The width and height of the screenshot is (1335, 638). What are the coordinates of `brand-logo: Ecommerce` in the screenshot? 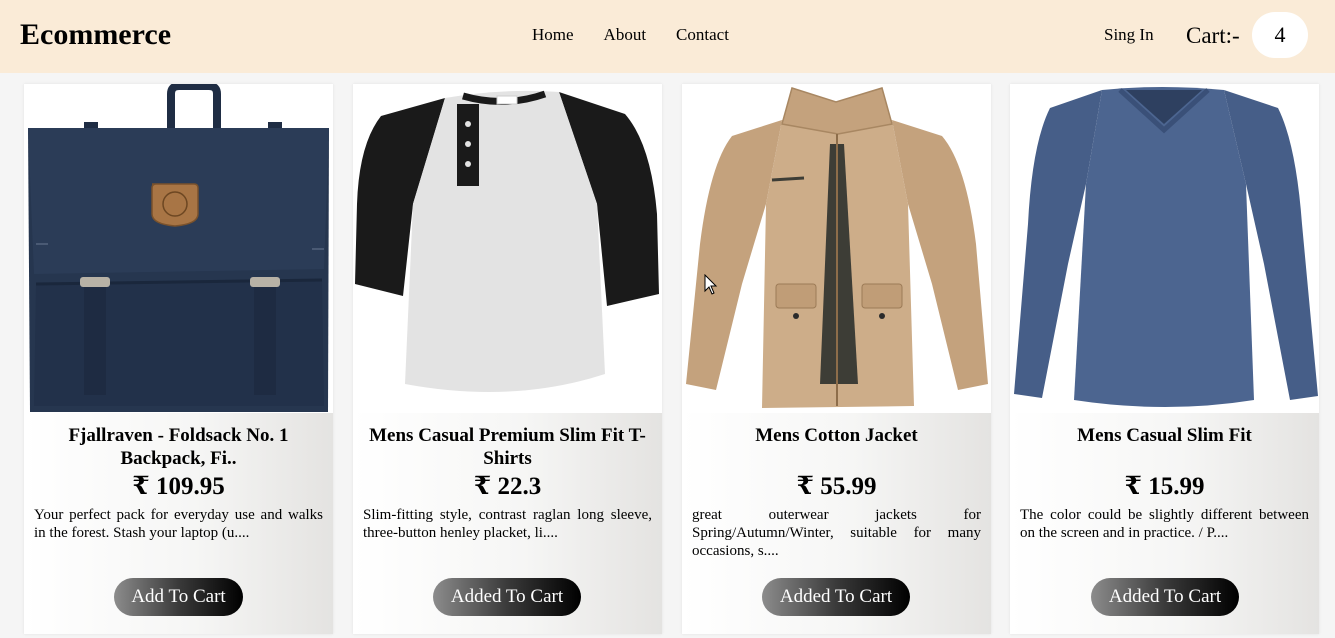 It's located at (95, 35).